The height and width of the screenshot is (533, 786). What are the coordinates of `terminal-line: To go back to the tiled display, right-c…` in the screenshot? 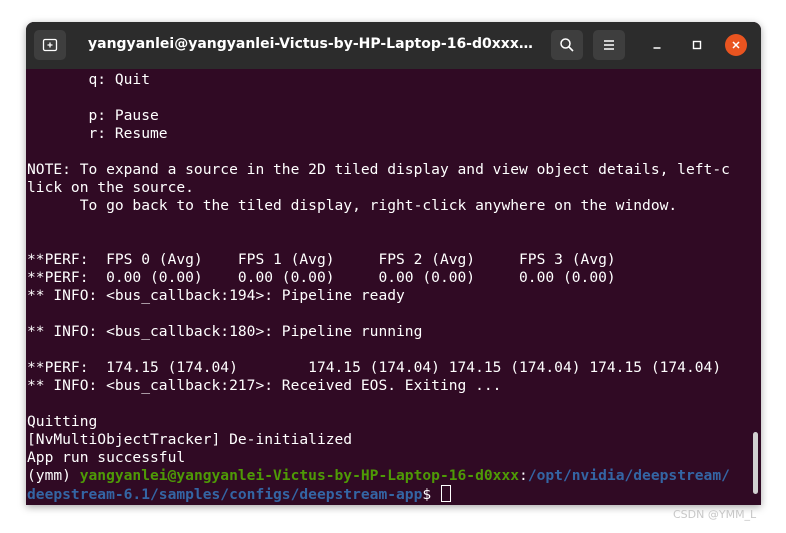 It's located at (352, 205).